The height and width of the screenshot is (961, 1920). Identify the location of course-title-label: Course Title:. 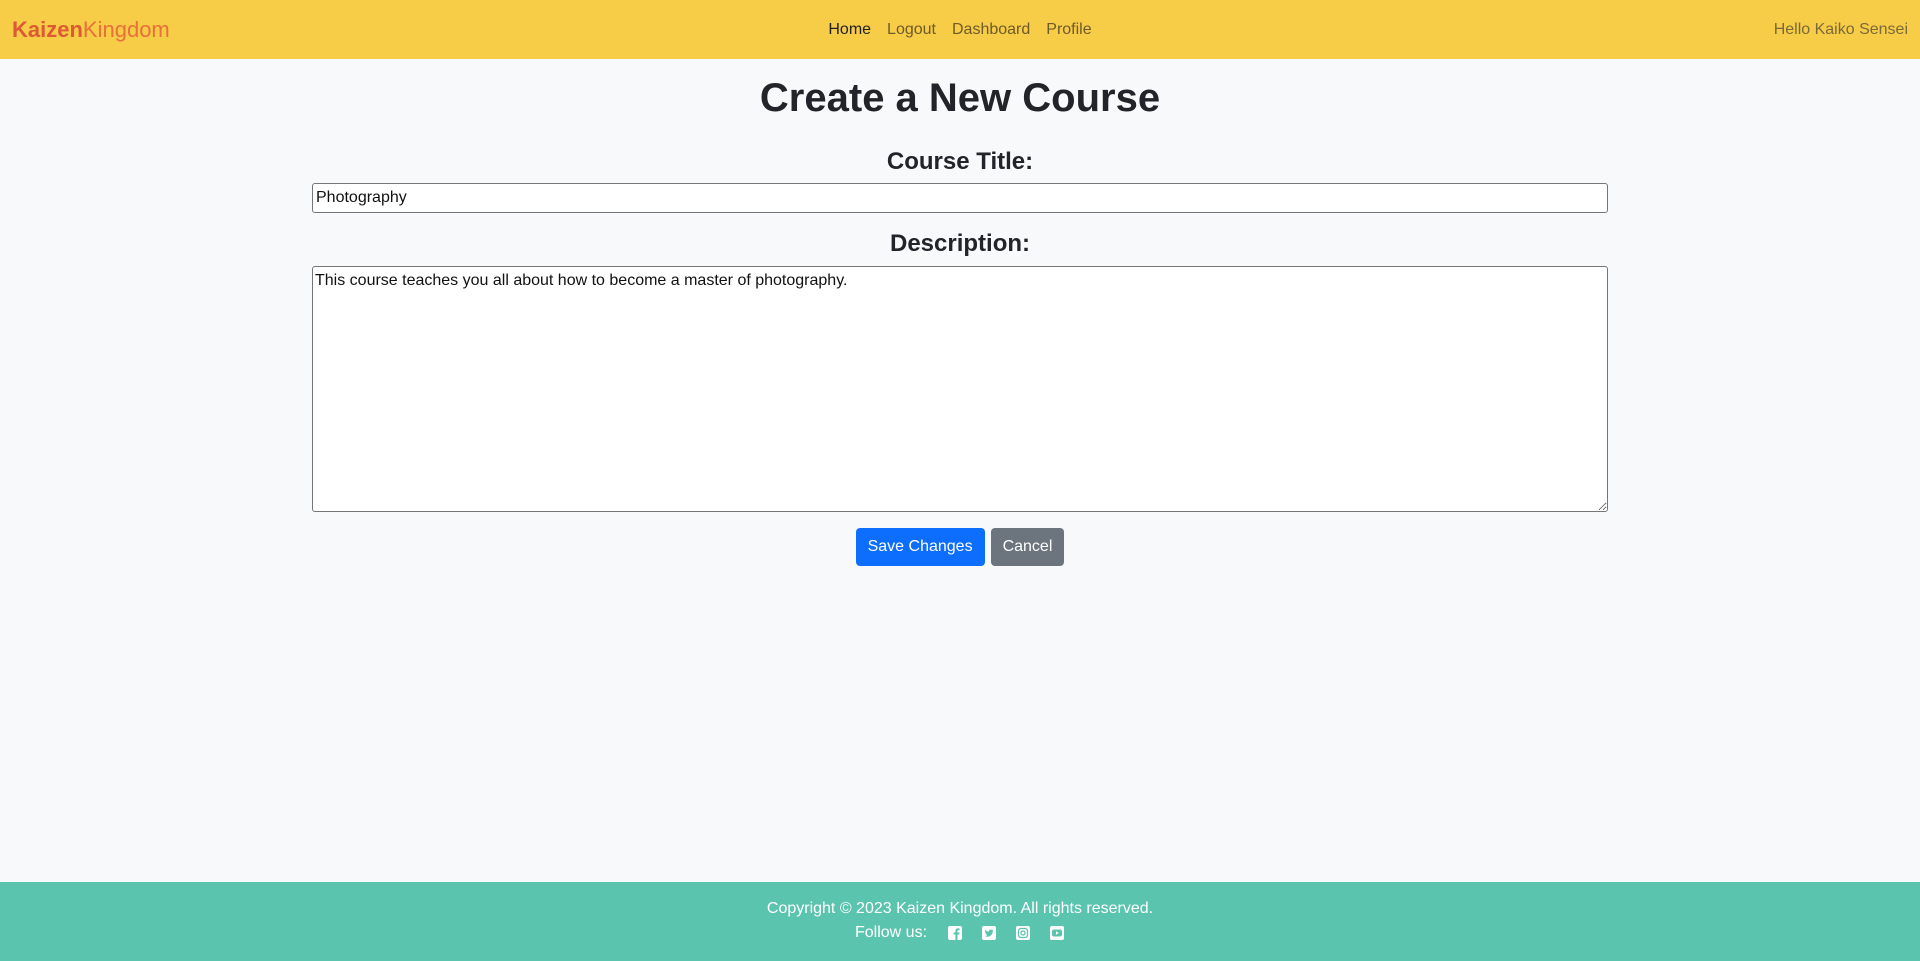
(960, 161).